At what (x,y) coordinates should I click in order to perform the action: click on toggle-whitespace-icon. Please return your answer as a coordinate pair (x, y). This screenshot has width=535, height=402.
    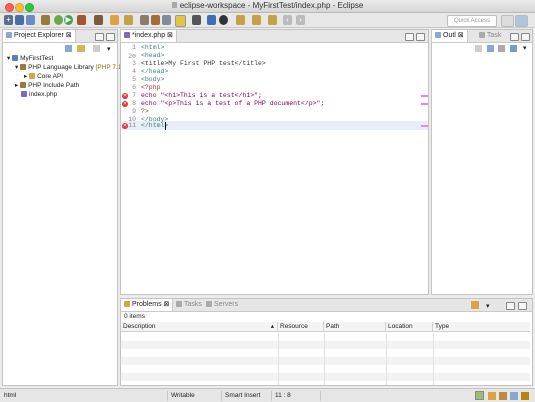
    Looking at the image, I should click on (180, 21).